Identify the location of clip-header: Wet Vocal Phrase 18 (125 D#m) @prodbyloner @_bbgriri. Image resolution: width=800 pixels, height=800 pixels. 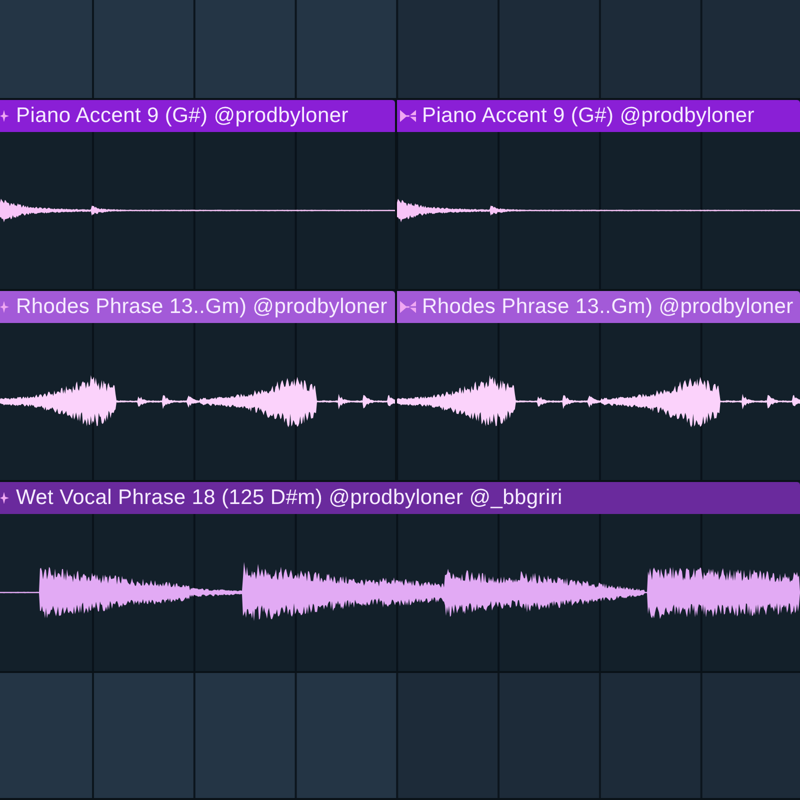
(400, 498).